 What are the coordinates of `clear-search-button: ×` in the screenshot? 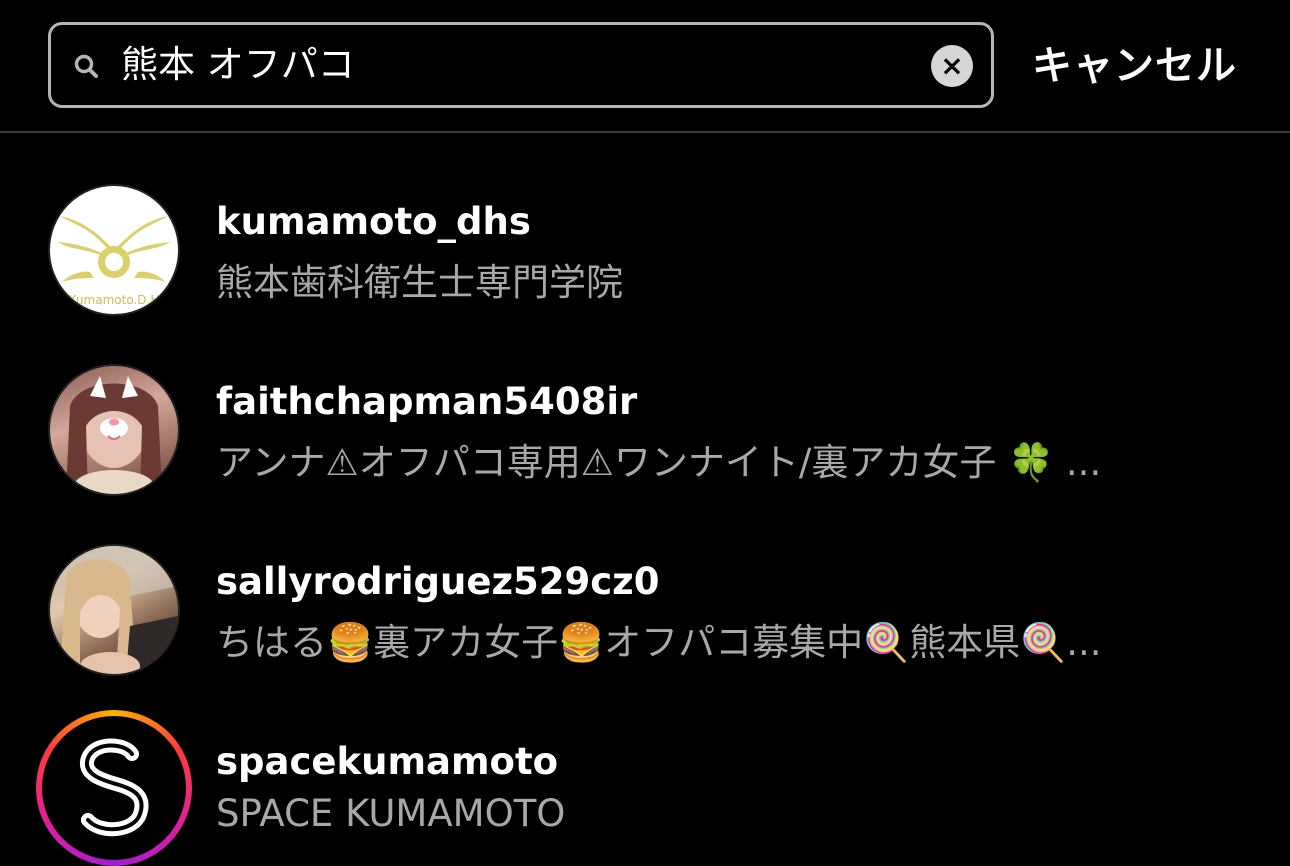 It's located at (952, 66).